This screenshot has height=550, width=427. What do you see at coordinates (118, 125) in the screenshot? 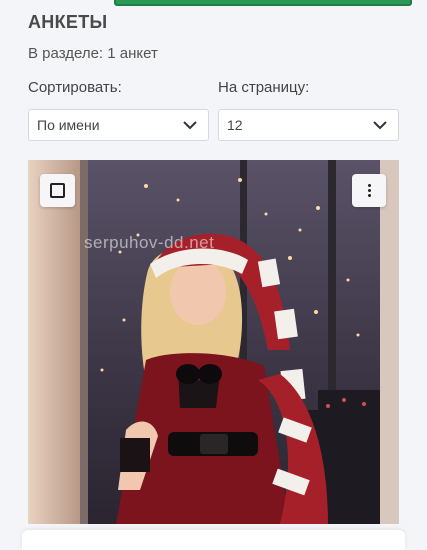
I see `sort-select: По имени` at bounding box center [118, 125].